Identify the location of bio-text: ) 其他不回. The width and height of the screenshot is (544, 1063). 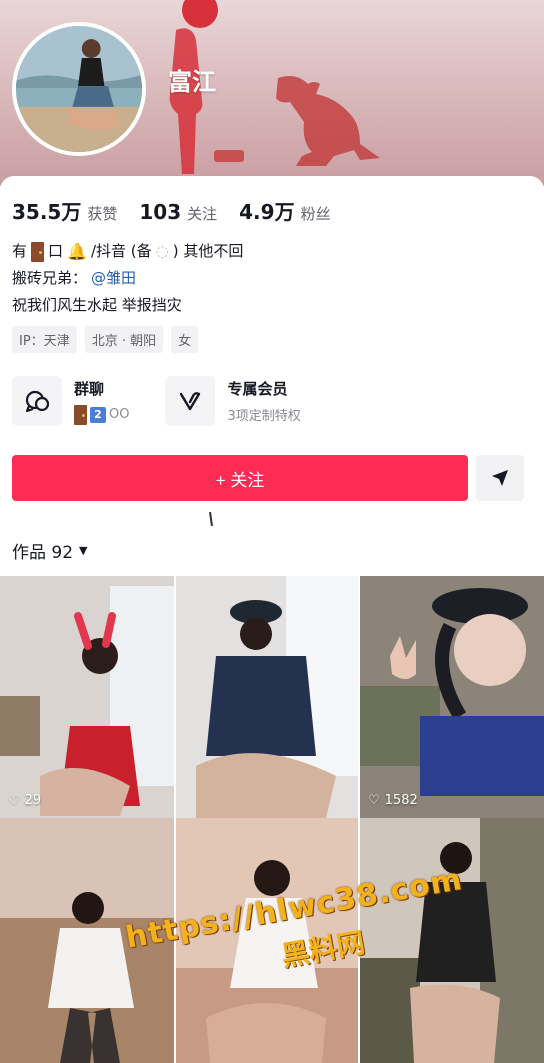
(208, 251).